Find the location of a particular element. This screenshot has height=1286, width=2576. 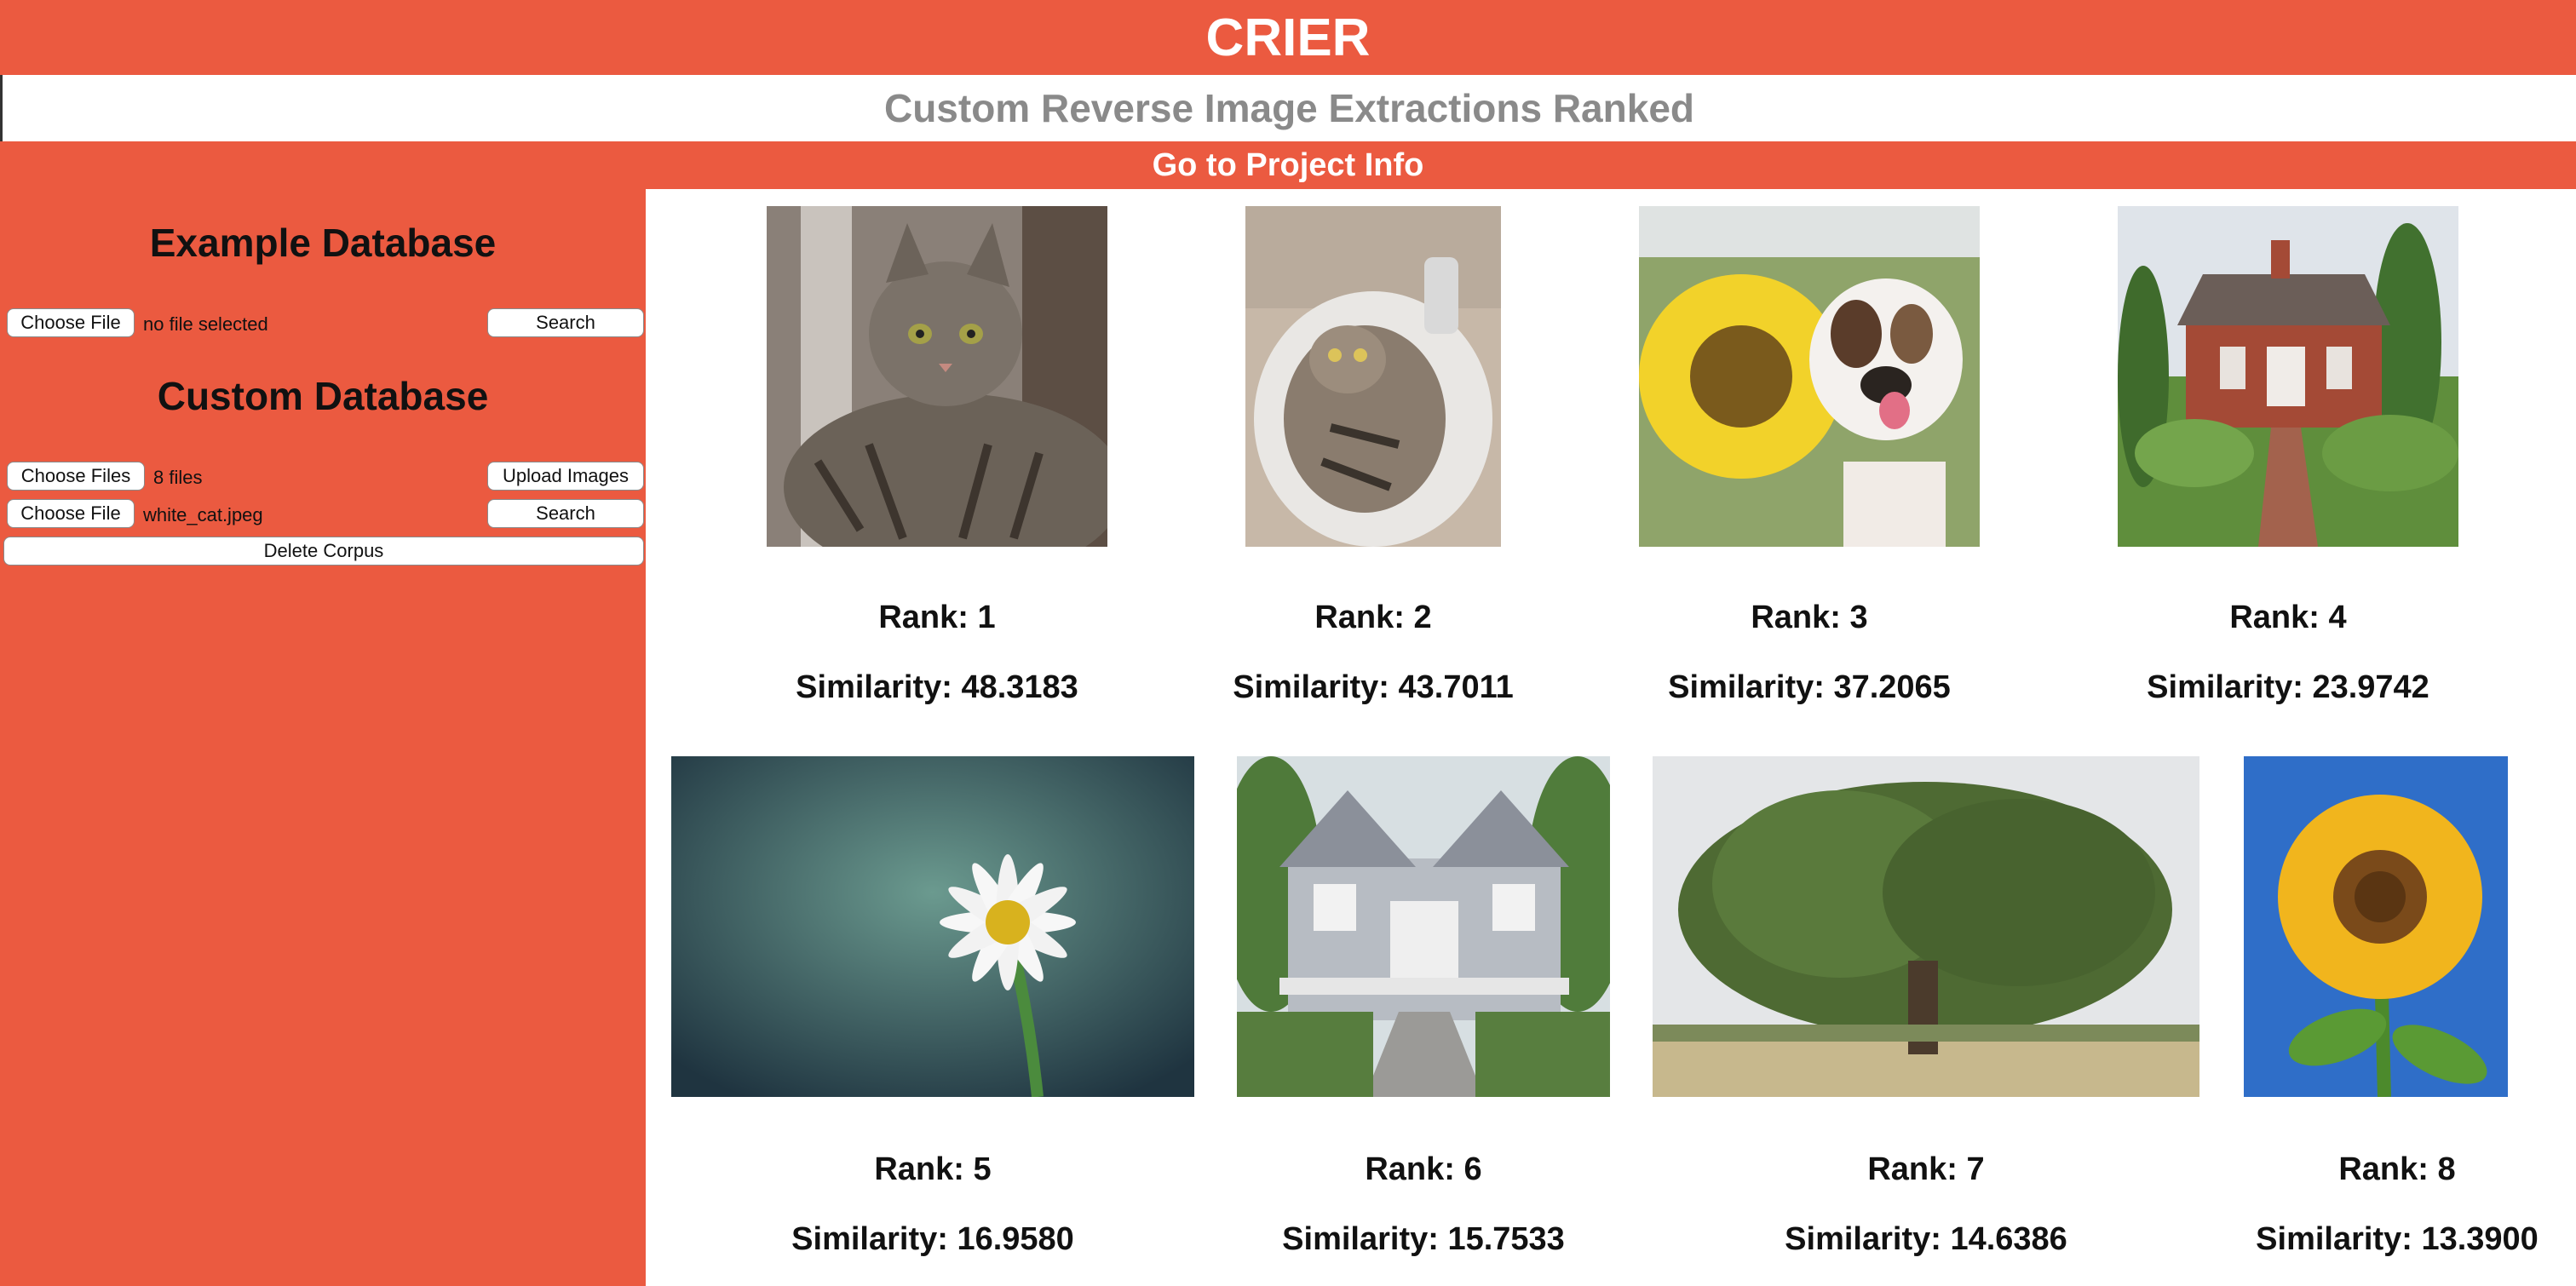

sunflower-sky-photo is located at coordinates (2376, 927).